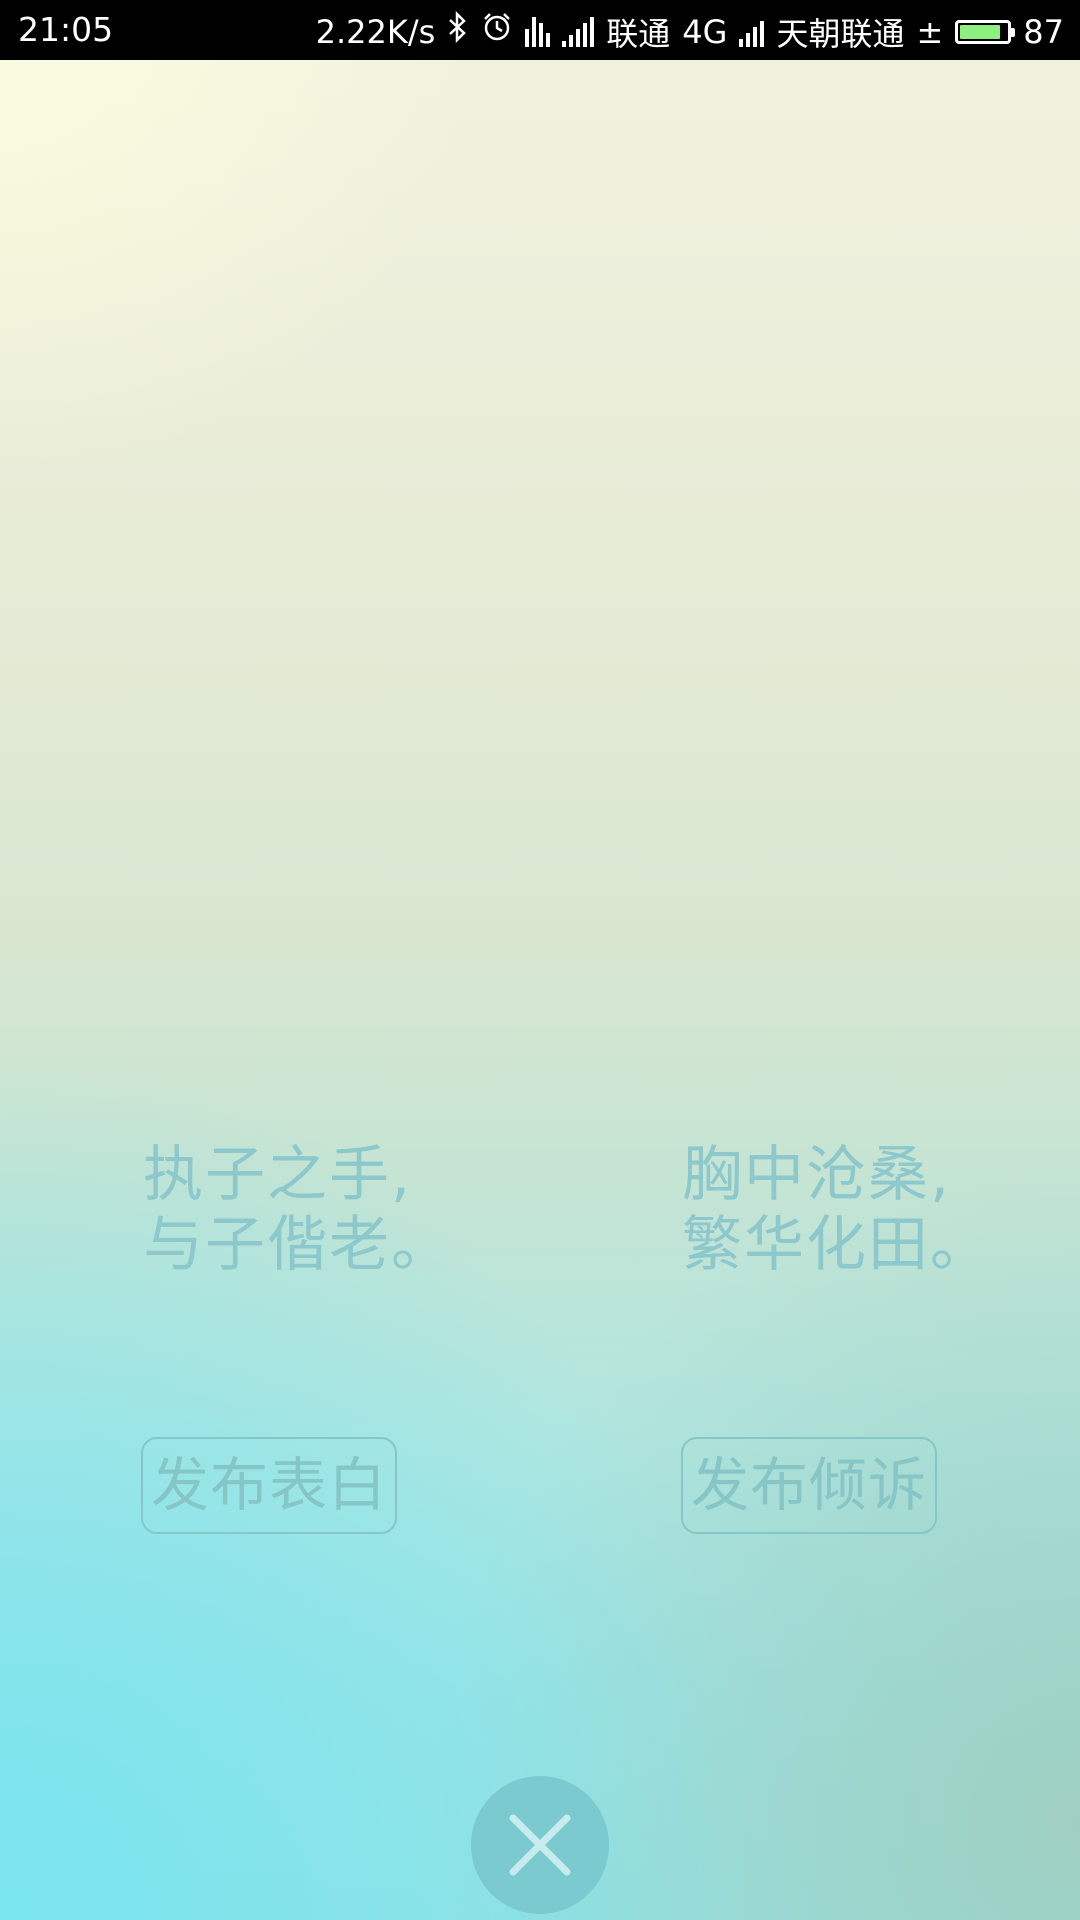 The image size is (1080, 1920). What do you see at coordinates (930, 32) in the screenshot?
I see `charging-icon: ±` at bounding box center [930, 32].